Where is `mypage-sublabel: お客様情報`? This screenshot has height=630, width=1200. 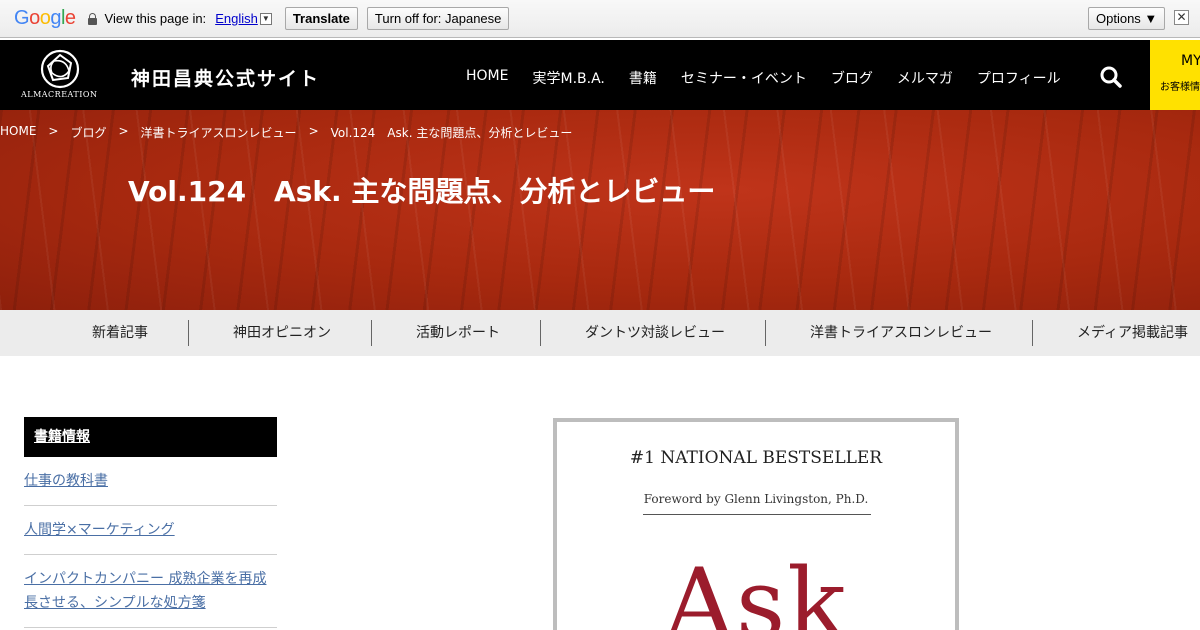
mypage-sublabel: お客様情報 is located at coordinates (1180, 87).